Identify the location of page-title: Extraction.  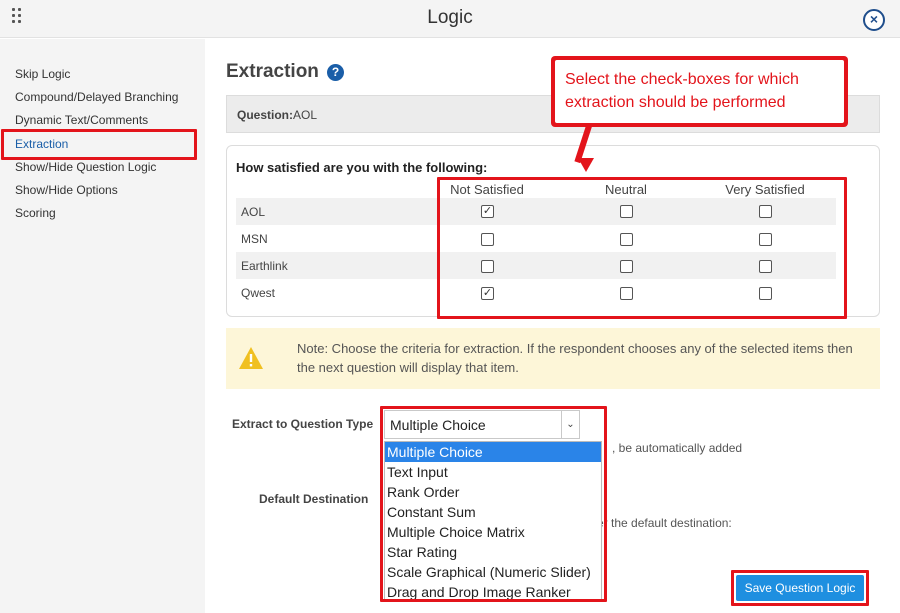
(272, 71).